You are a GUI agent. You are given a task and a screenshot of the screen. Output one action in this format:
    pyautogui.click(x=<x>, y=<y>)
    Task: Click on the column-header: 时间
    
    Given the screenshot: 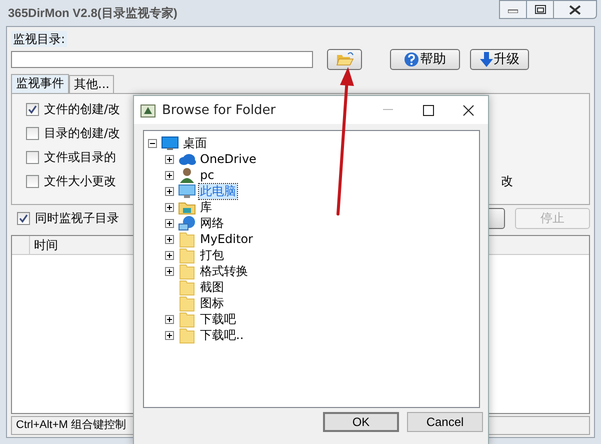 What is the action you would take?
    pyautogui.click(x=46, y=245)
    